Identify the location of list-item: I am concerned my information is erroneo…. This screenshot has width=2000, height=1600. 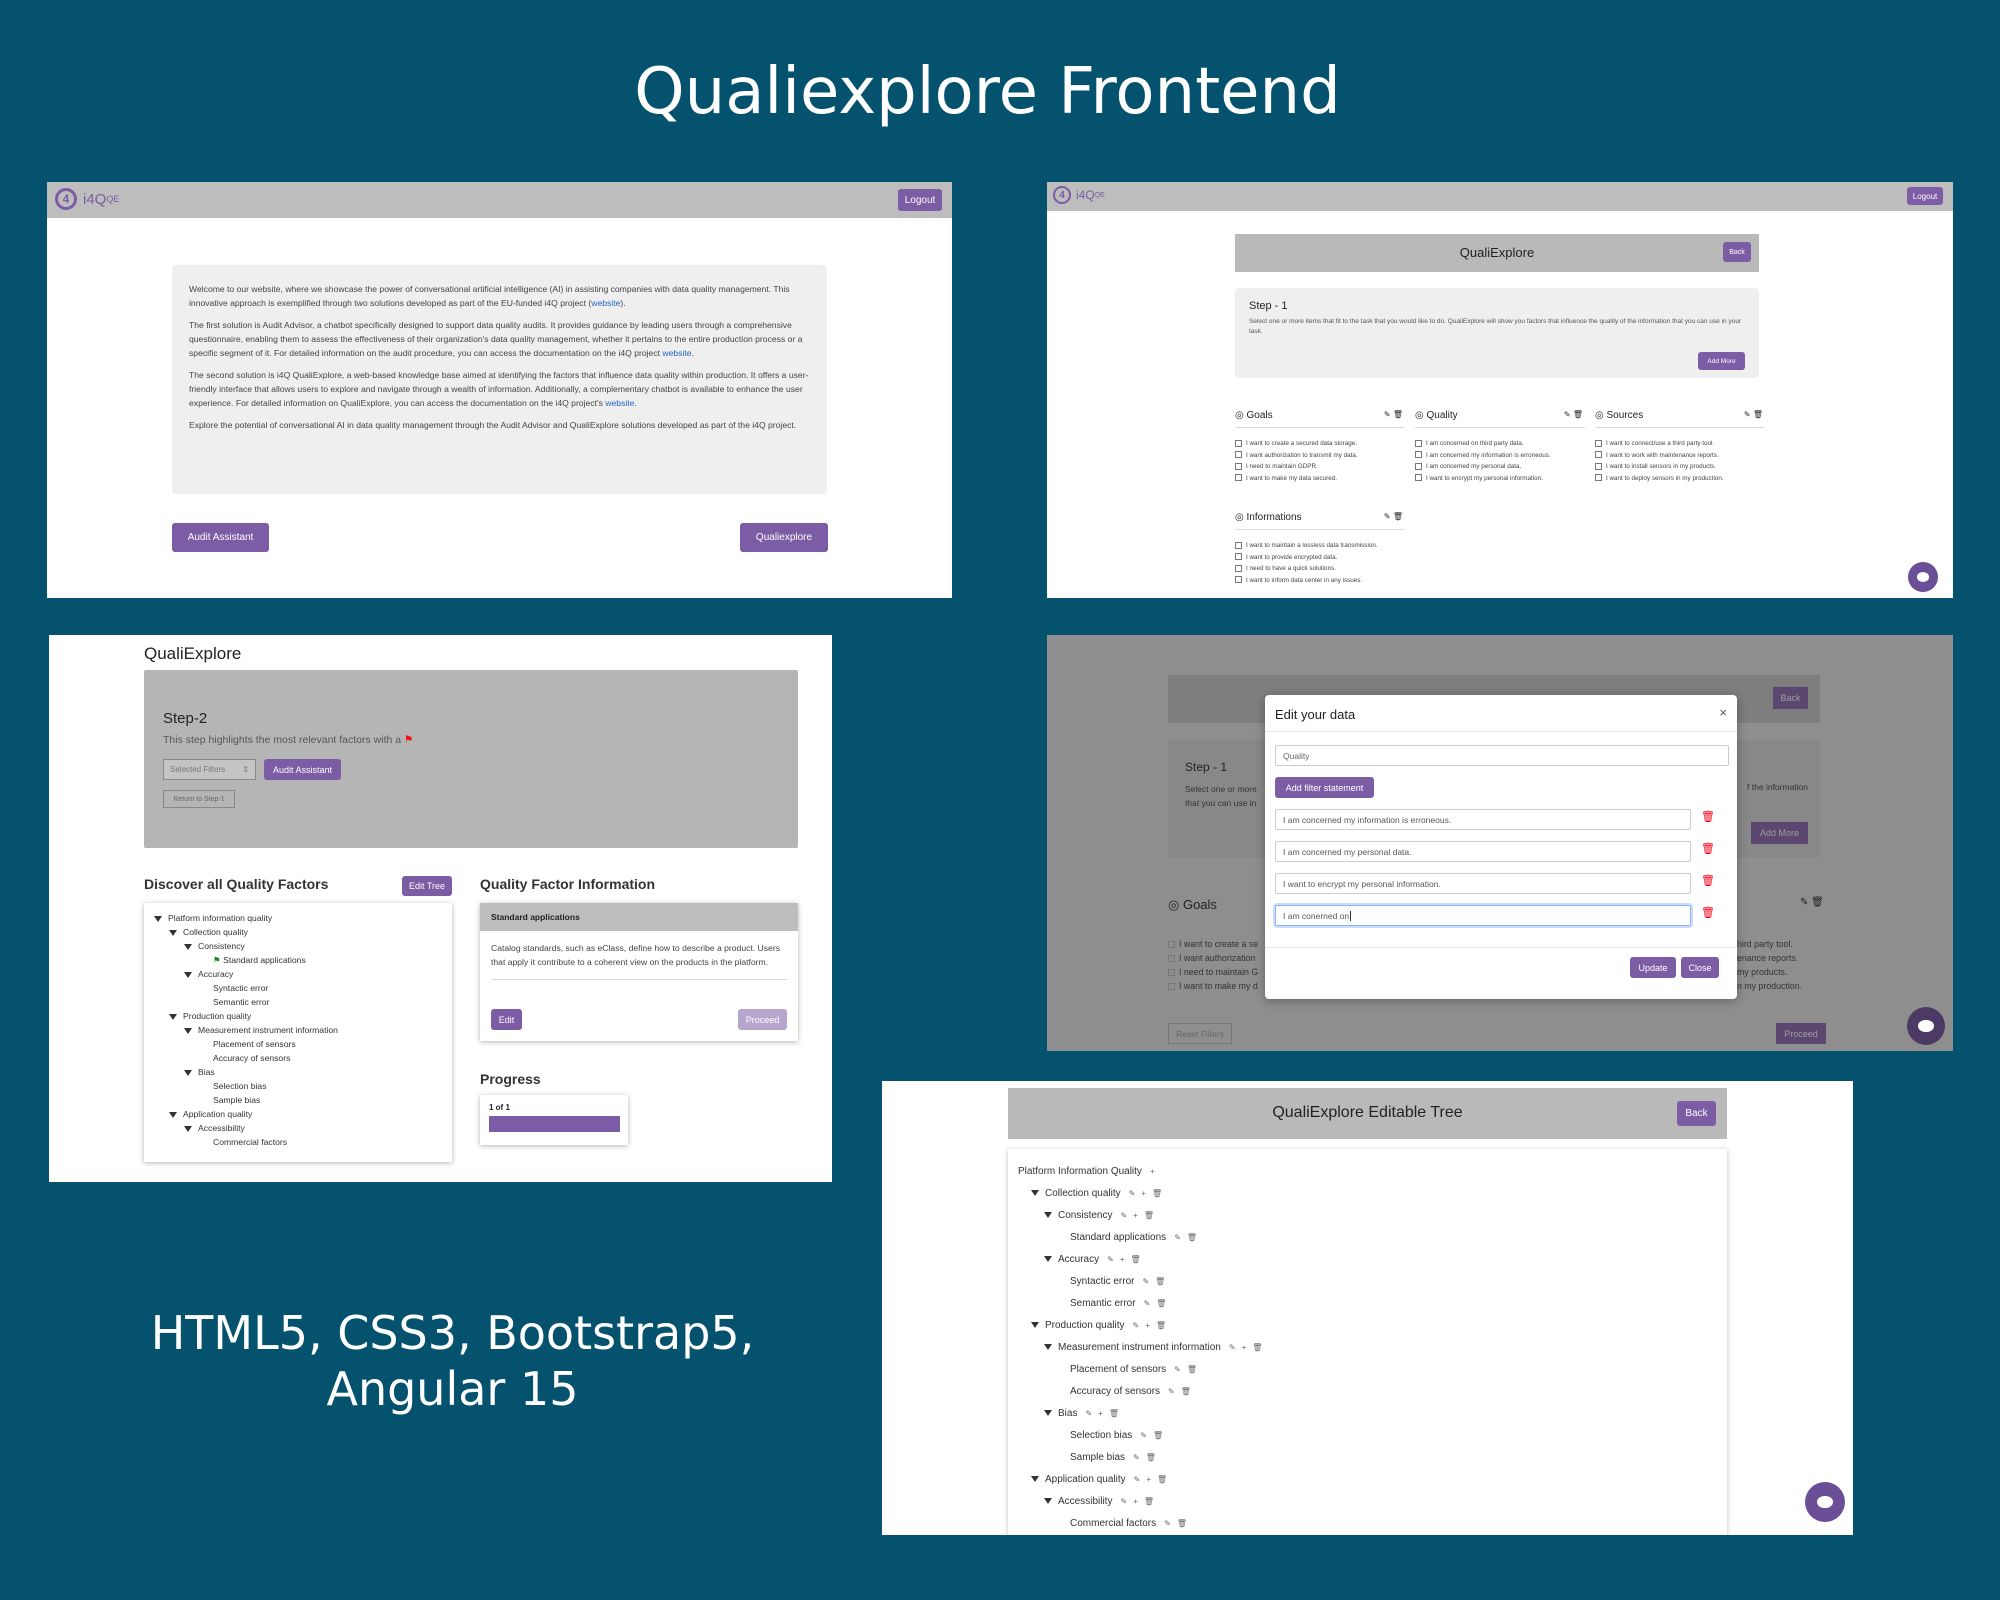
(1500, 456).